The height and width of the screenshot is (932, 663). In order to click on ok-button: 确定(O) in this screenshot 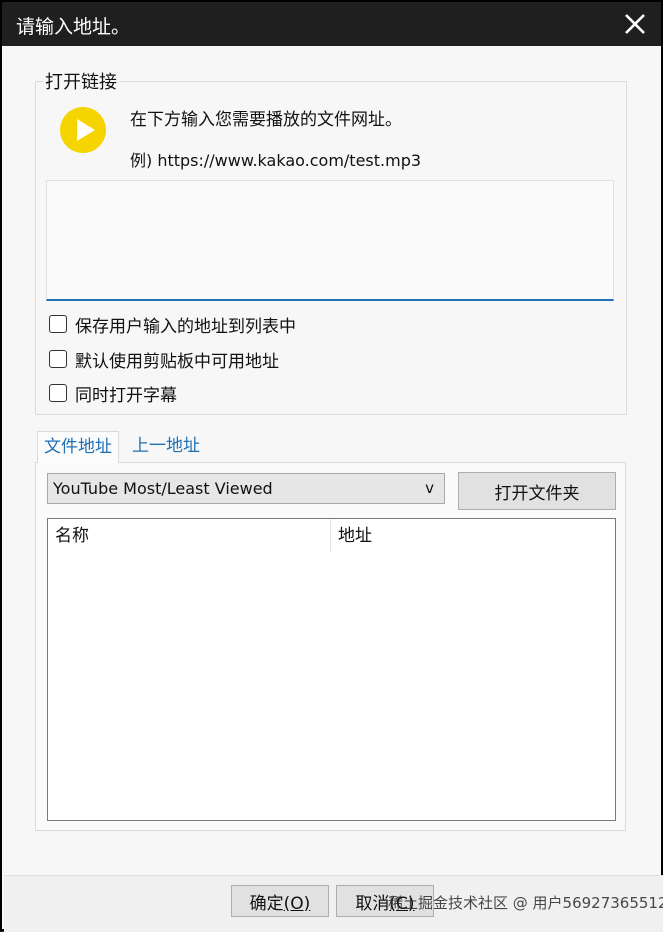, I will do `click(280, 901)`.